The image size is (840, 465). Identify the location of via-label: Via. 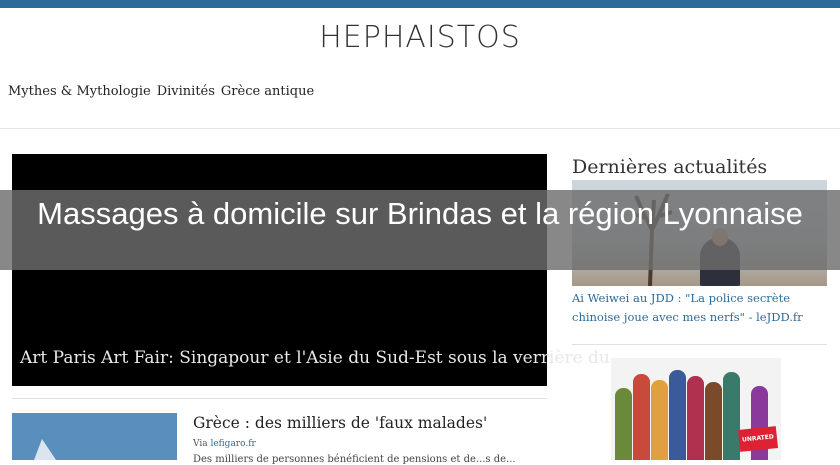
(200, 444).